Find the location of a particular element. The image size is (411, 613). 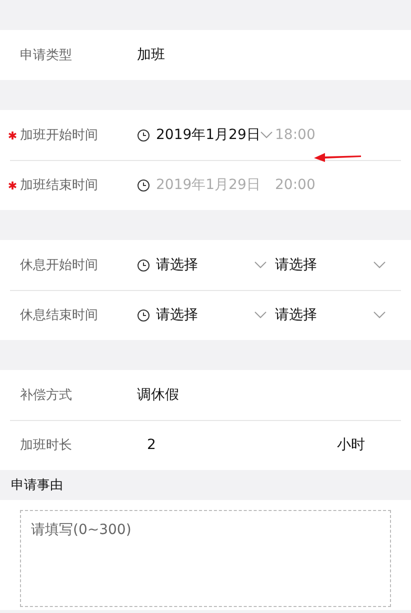

field-label: 补偿方式 is located at coordinates (46, 395).